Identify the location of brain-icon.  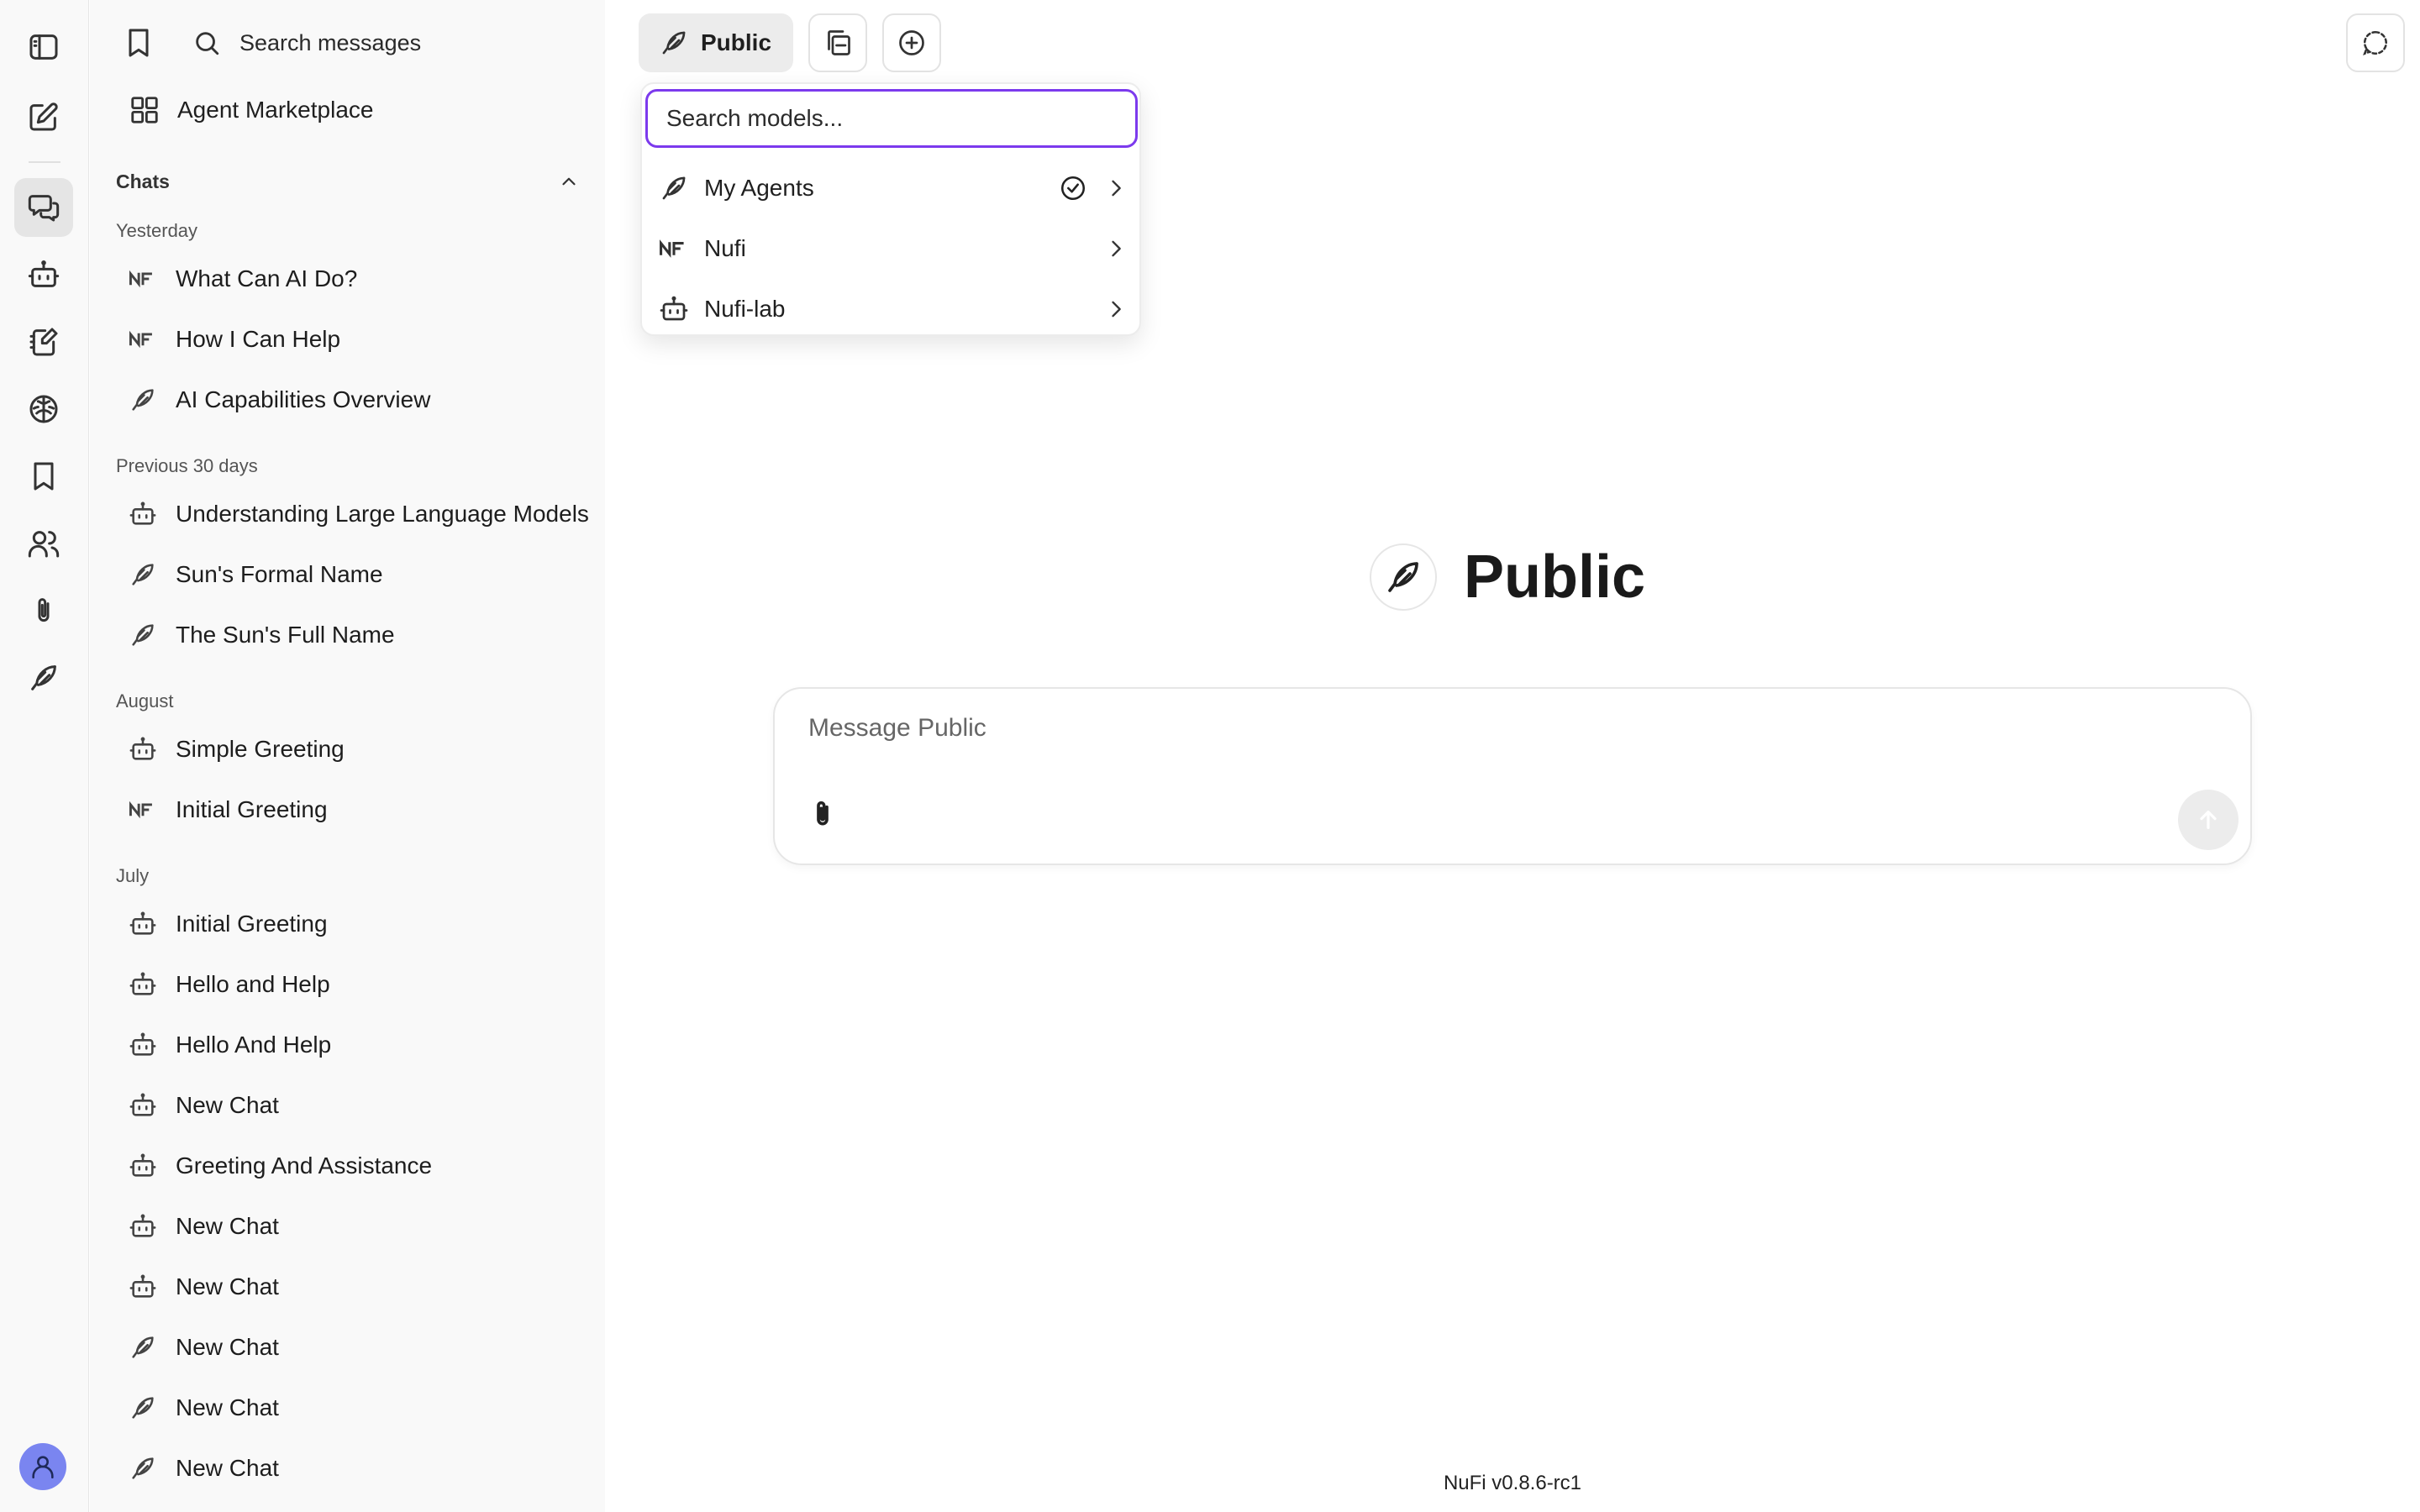
(43, 409).